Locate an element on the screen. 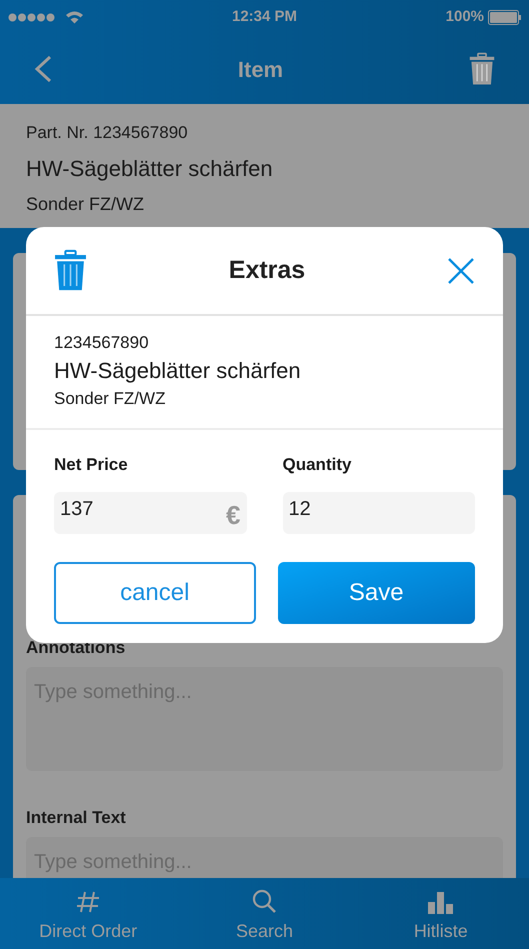  tab-button: Direct Order is located at coordinates (88, 913).